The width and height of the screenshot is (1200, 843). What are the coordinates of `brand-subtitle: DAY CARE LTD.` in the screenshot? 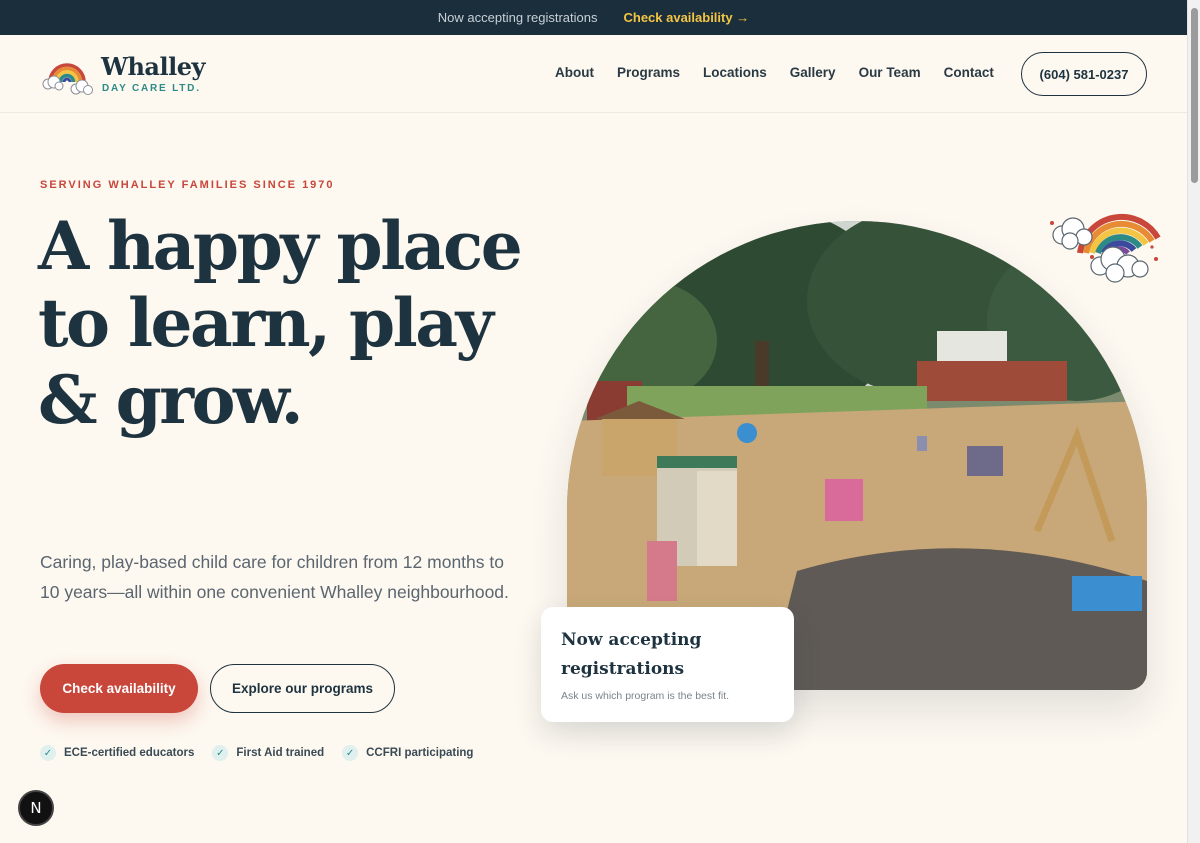 It's located at (151, 88).